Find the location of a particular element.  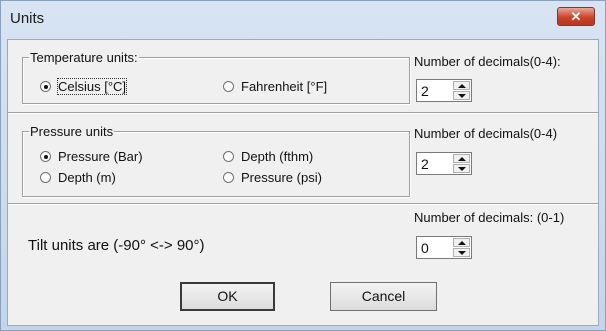

temperature-units-legend: Temperature units: is located at coordinates (84, 57).